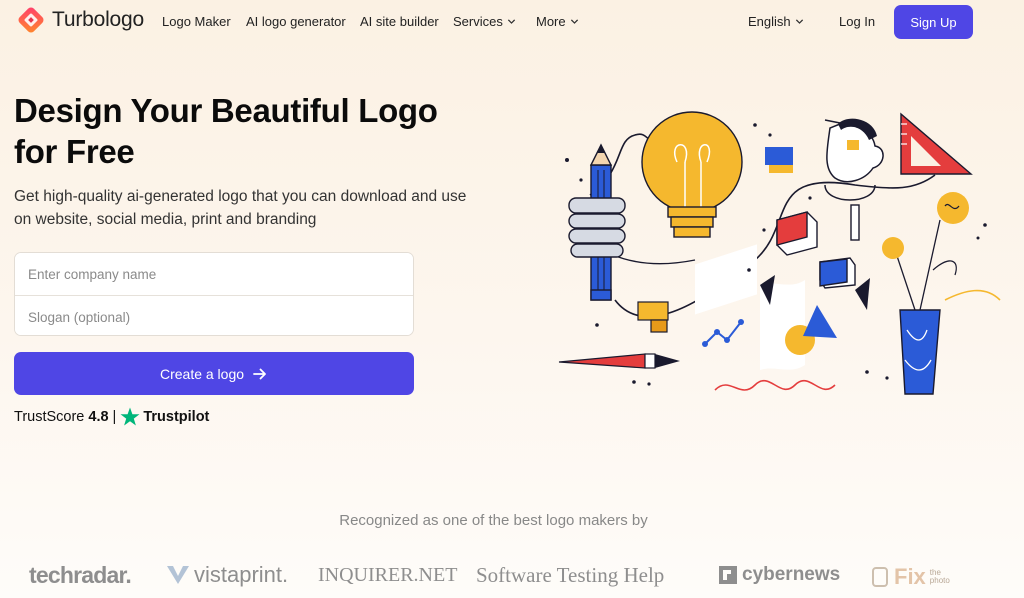  I want to click on shapes-flag-icon, so click(815, 322).